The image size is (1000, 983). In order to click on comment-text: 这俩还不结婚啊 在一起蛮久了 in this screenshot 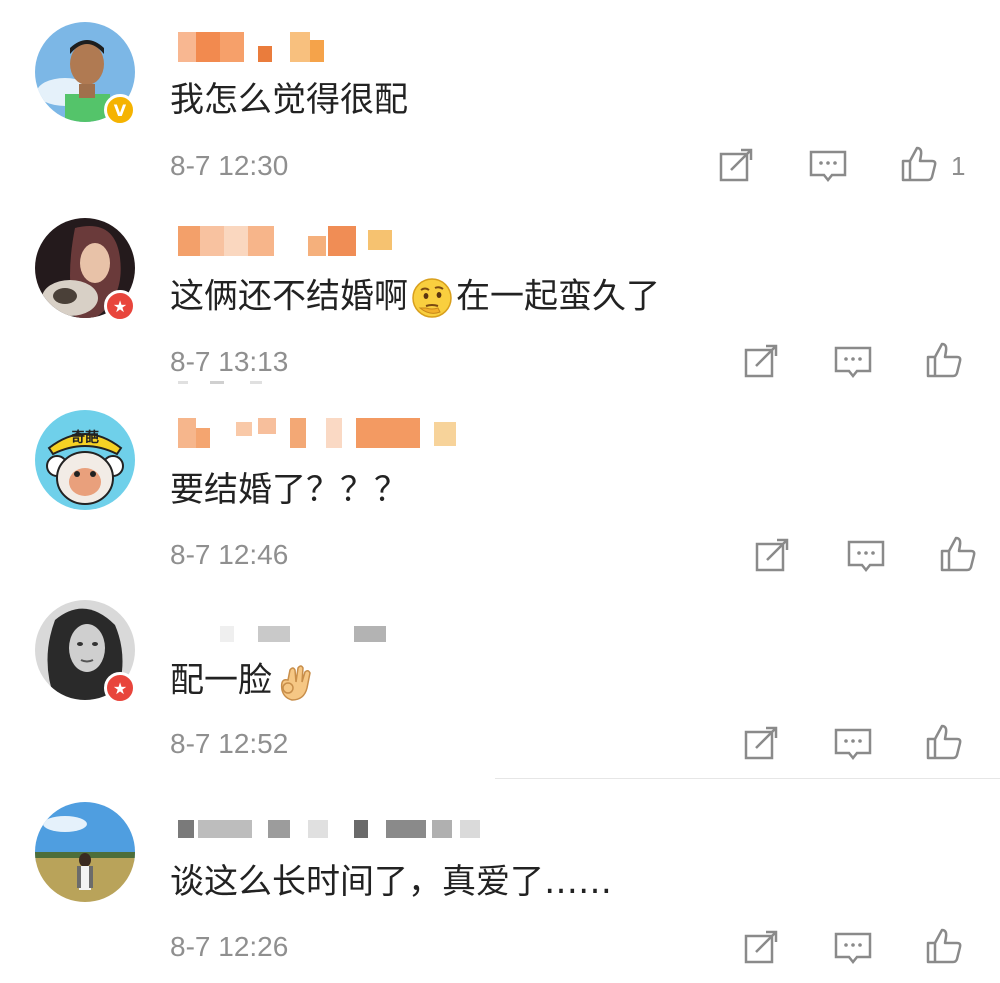, I will do `click(415, 298)`.